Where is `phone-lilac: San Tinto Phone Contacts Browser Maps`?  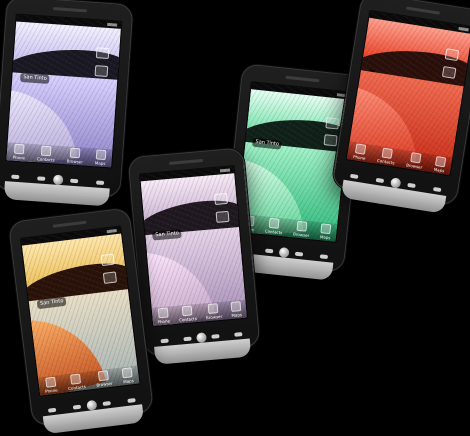 phone-lilac: San Tinto Phone Contacts Browser Maps is located at coordinates (67, 99).